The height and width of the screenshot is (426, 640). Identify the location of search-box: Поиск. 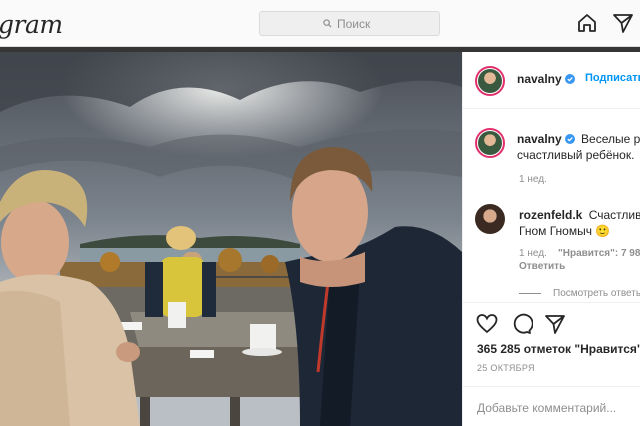
(349, 23).